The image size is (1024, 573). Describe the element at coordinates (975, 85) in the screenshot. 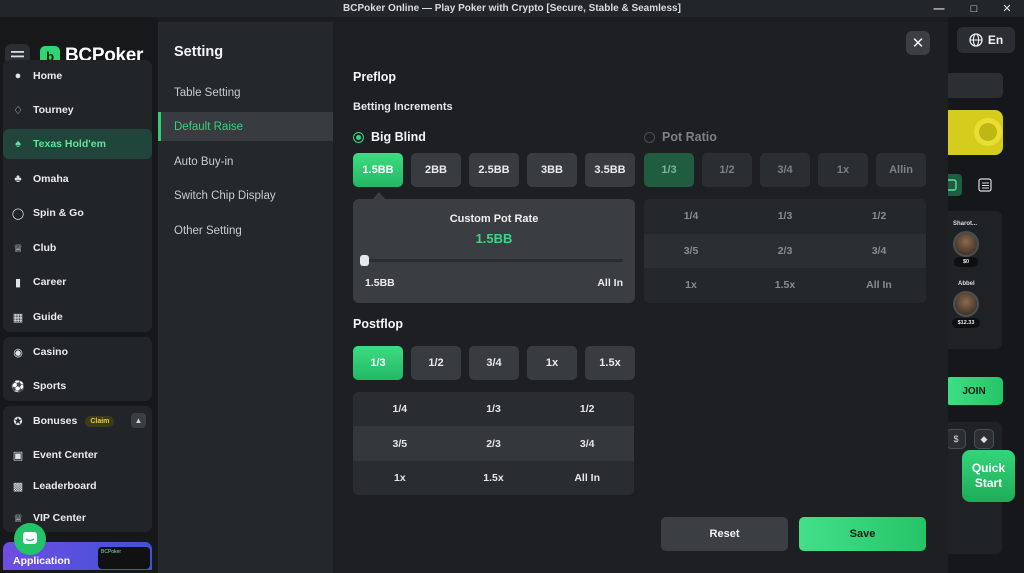

I see `lobby-search-input` at that location.